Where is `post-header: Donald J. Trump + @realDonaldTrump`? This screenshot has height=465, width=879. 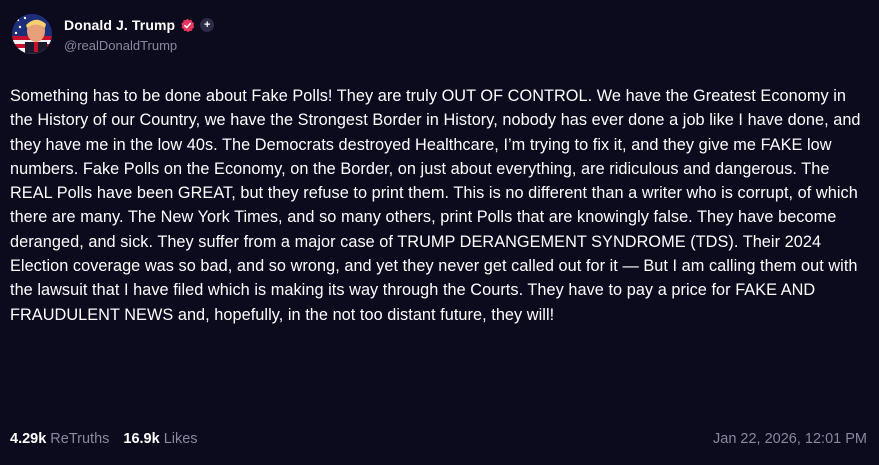
post-header: Donald J. Trump + @realDonaldTrump is located at coordinates (113, 34).